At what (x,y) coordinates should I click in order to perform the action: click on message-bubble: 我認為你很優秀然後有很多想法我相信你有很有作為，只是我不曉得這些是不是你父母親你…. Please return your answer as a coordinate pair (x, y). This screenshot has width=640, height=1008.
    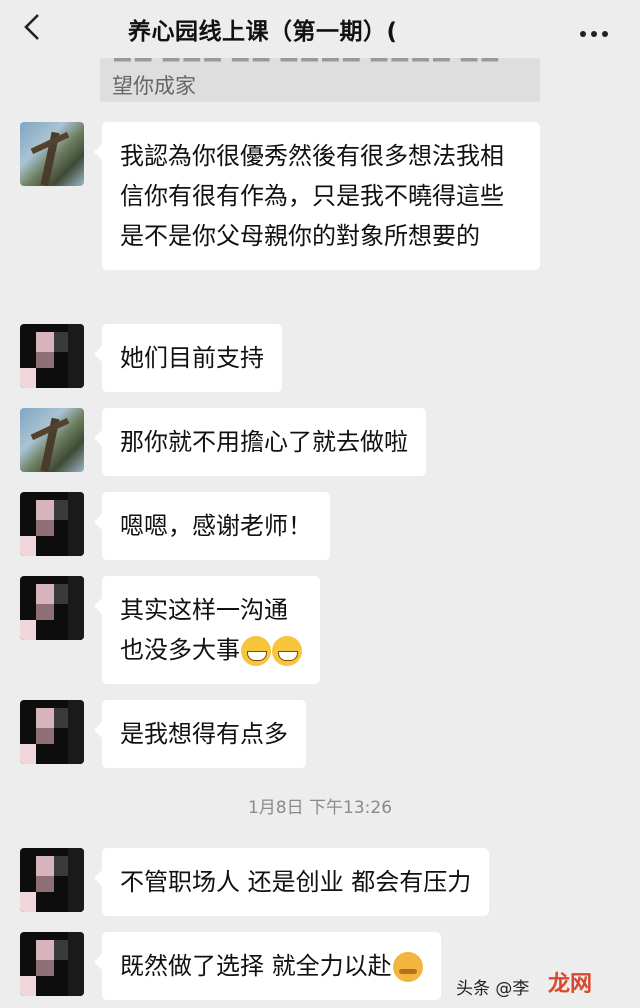
    Looking at the image, I should click on (317, 196).